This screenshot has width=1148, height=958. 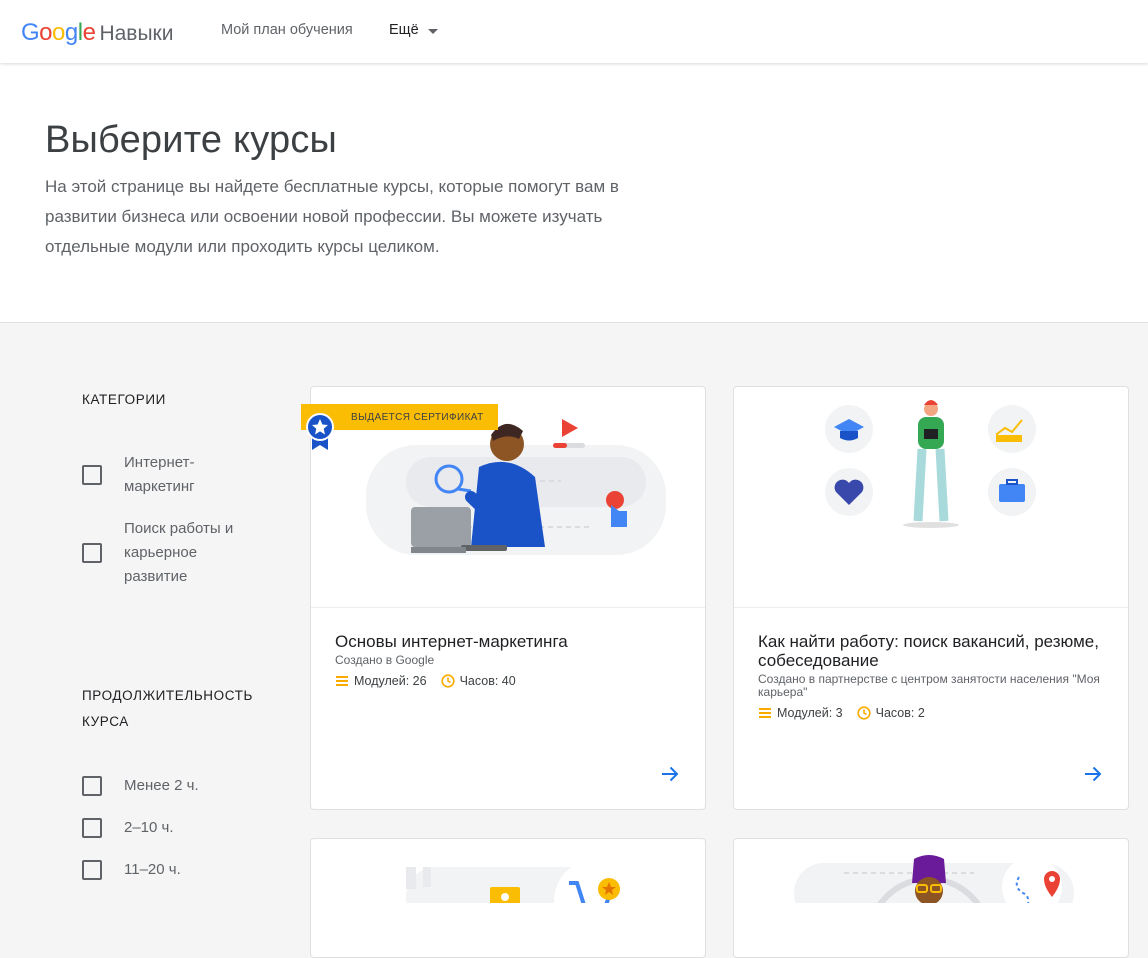 I want to click on career-illustration, so click(x=934, y=906).